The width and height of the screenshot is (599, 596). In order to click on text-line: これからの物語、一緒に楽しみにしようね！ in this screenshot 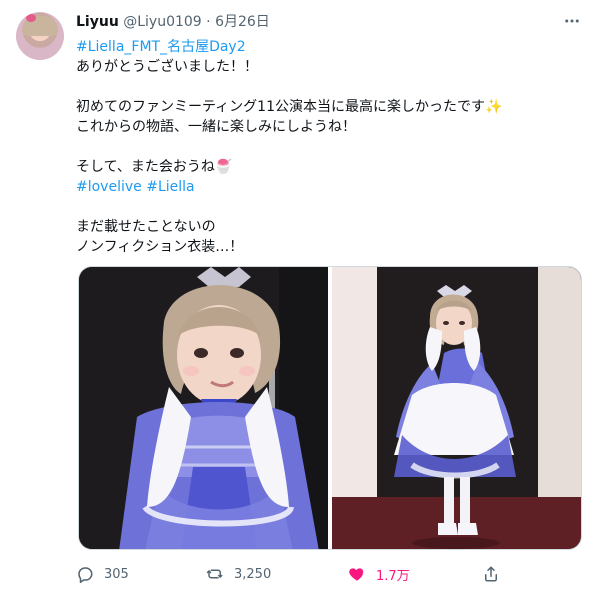, I will do `click(216, 127)`.